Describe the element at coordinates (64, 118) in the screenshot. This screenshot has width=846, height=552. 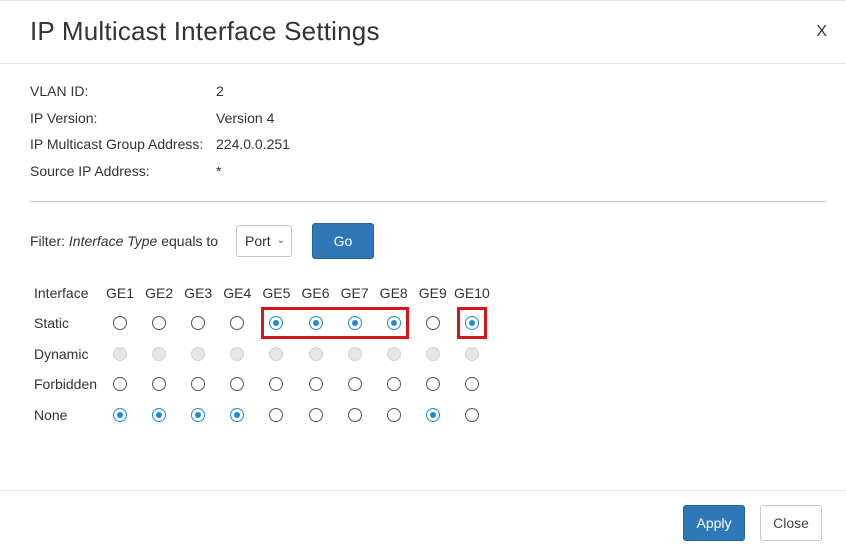
I see `info-label: IP Version:` at that location.